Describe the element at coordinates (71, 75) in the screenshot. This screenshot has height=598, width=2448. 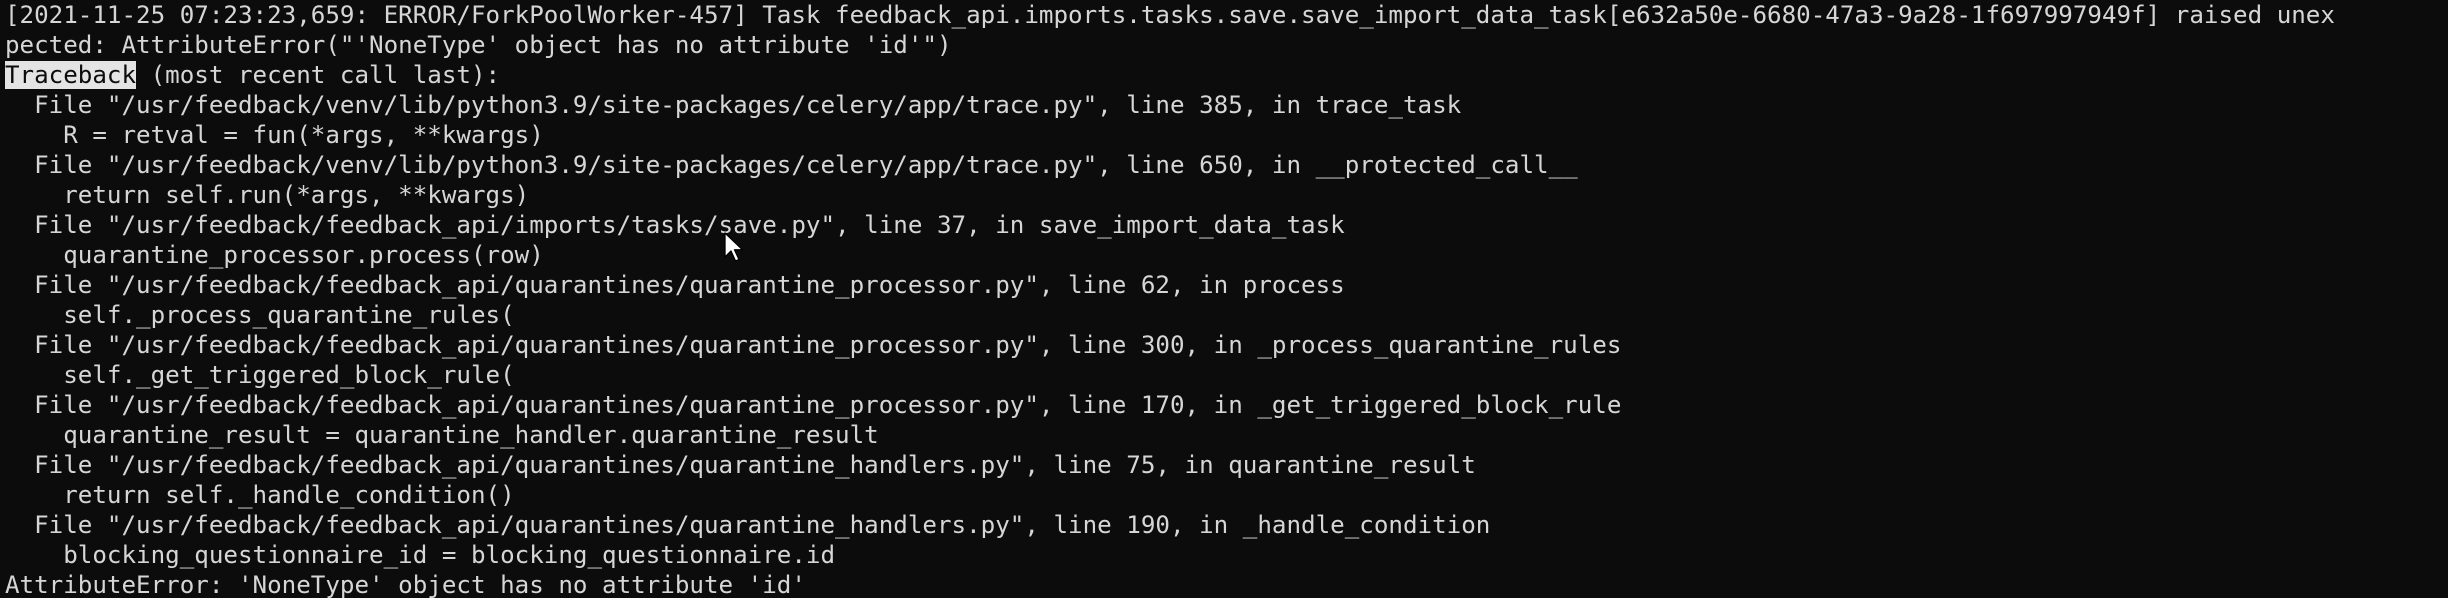
I see `selected-text: Traceback` at that location.